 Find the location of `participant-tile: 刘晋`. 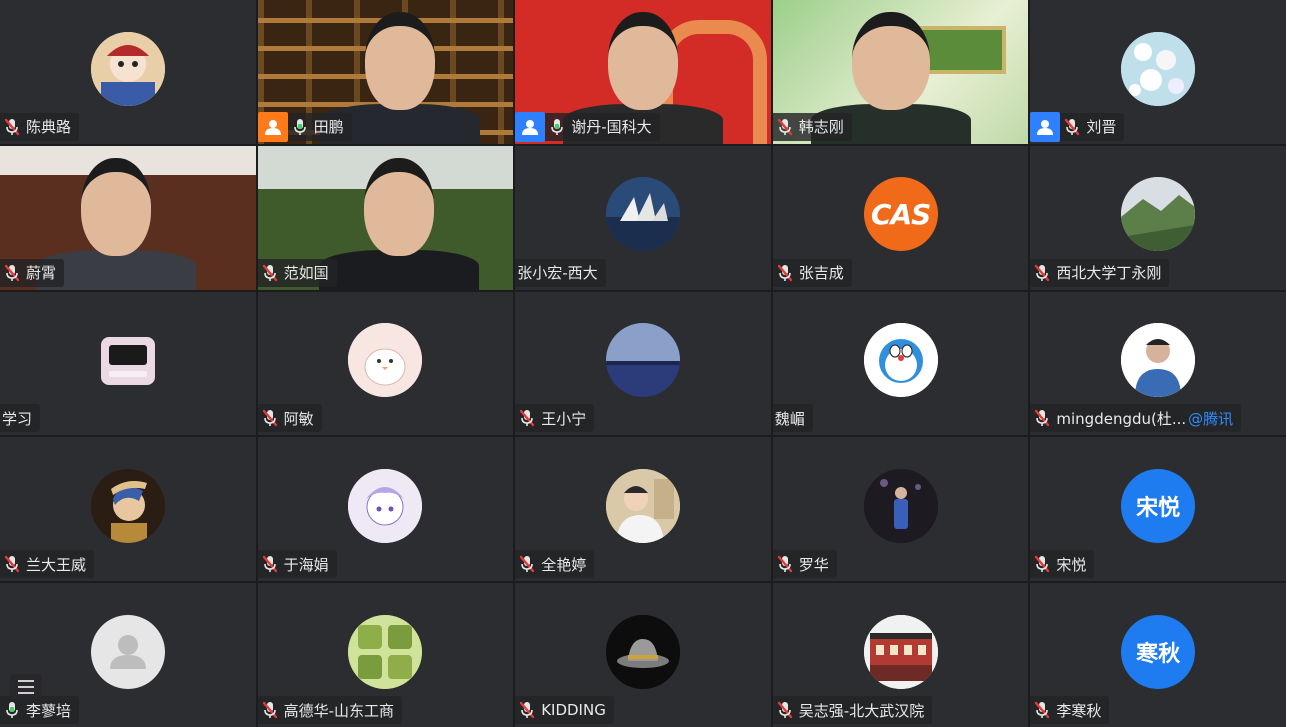

participant-tile: 刘晋 is located at coordinates (1158, 72).